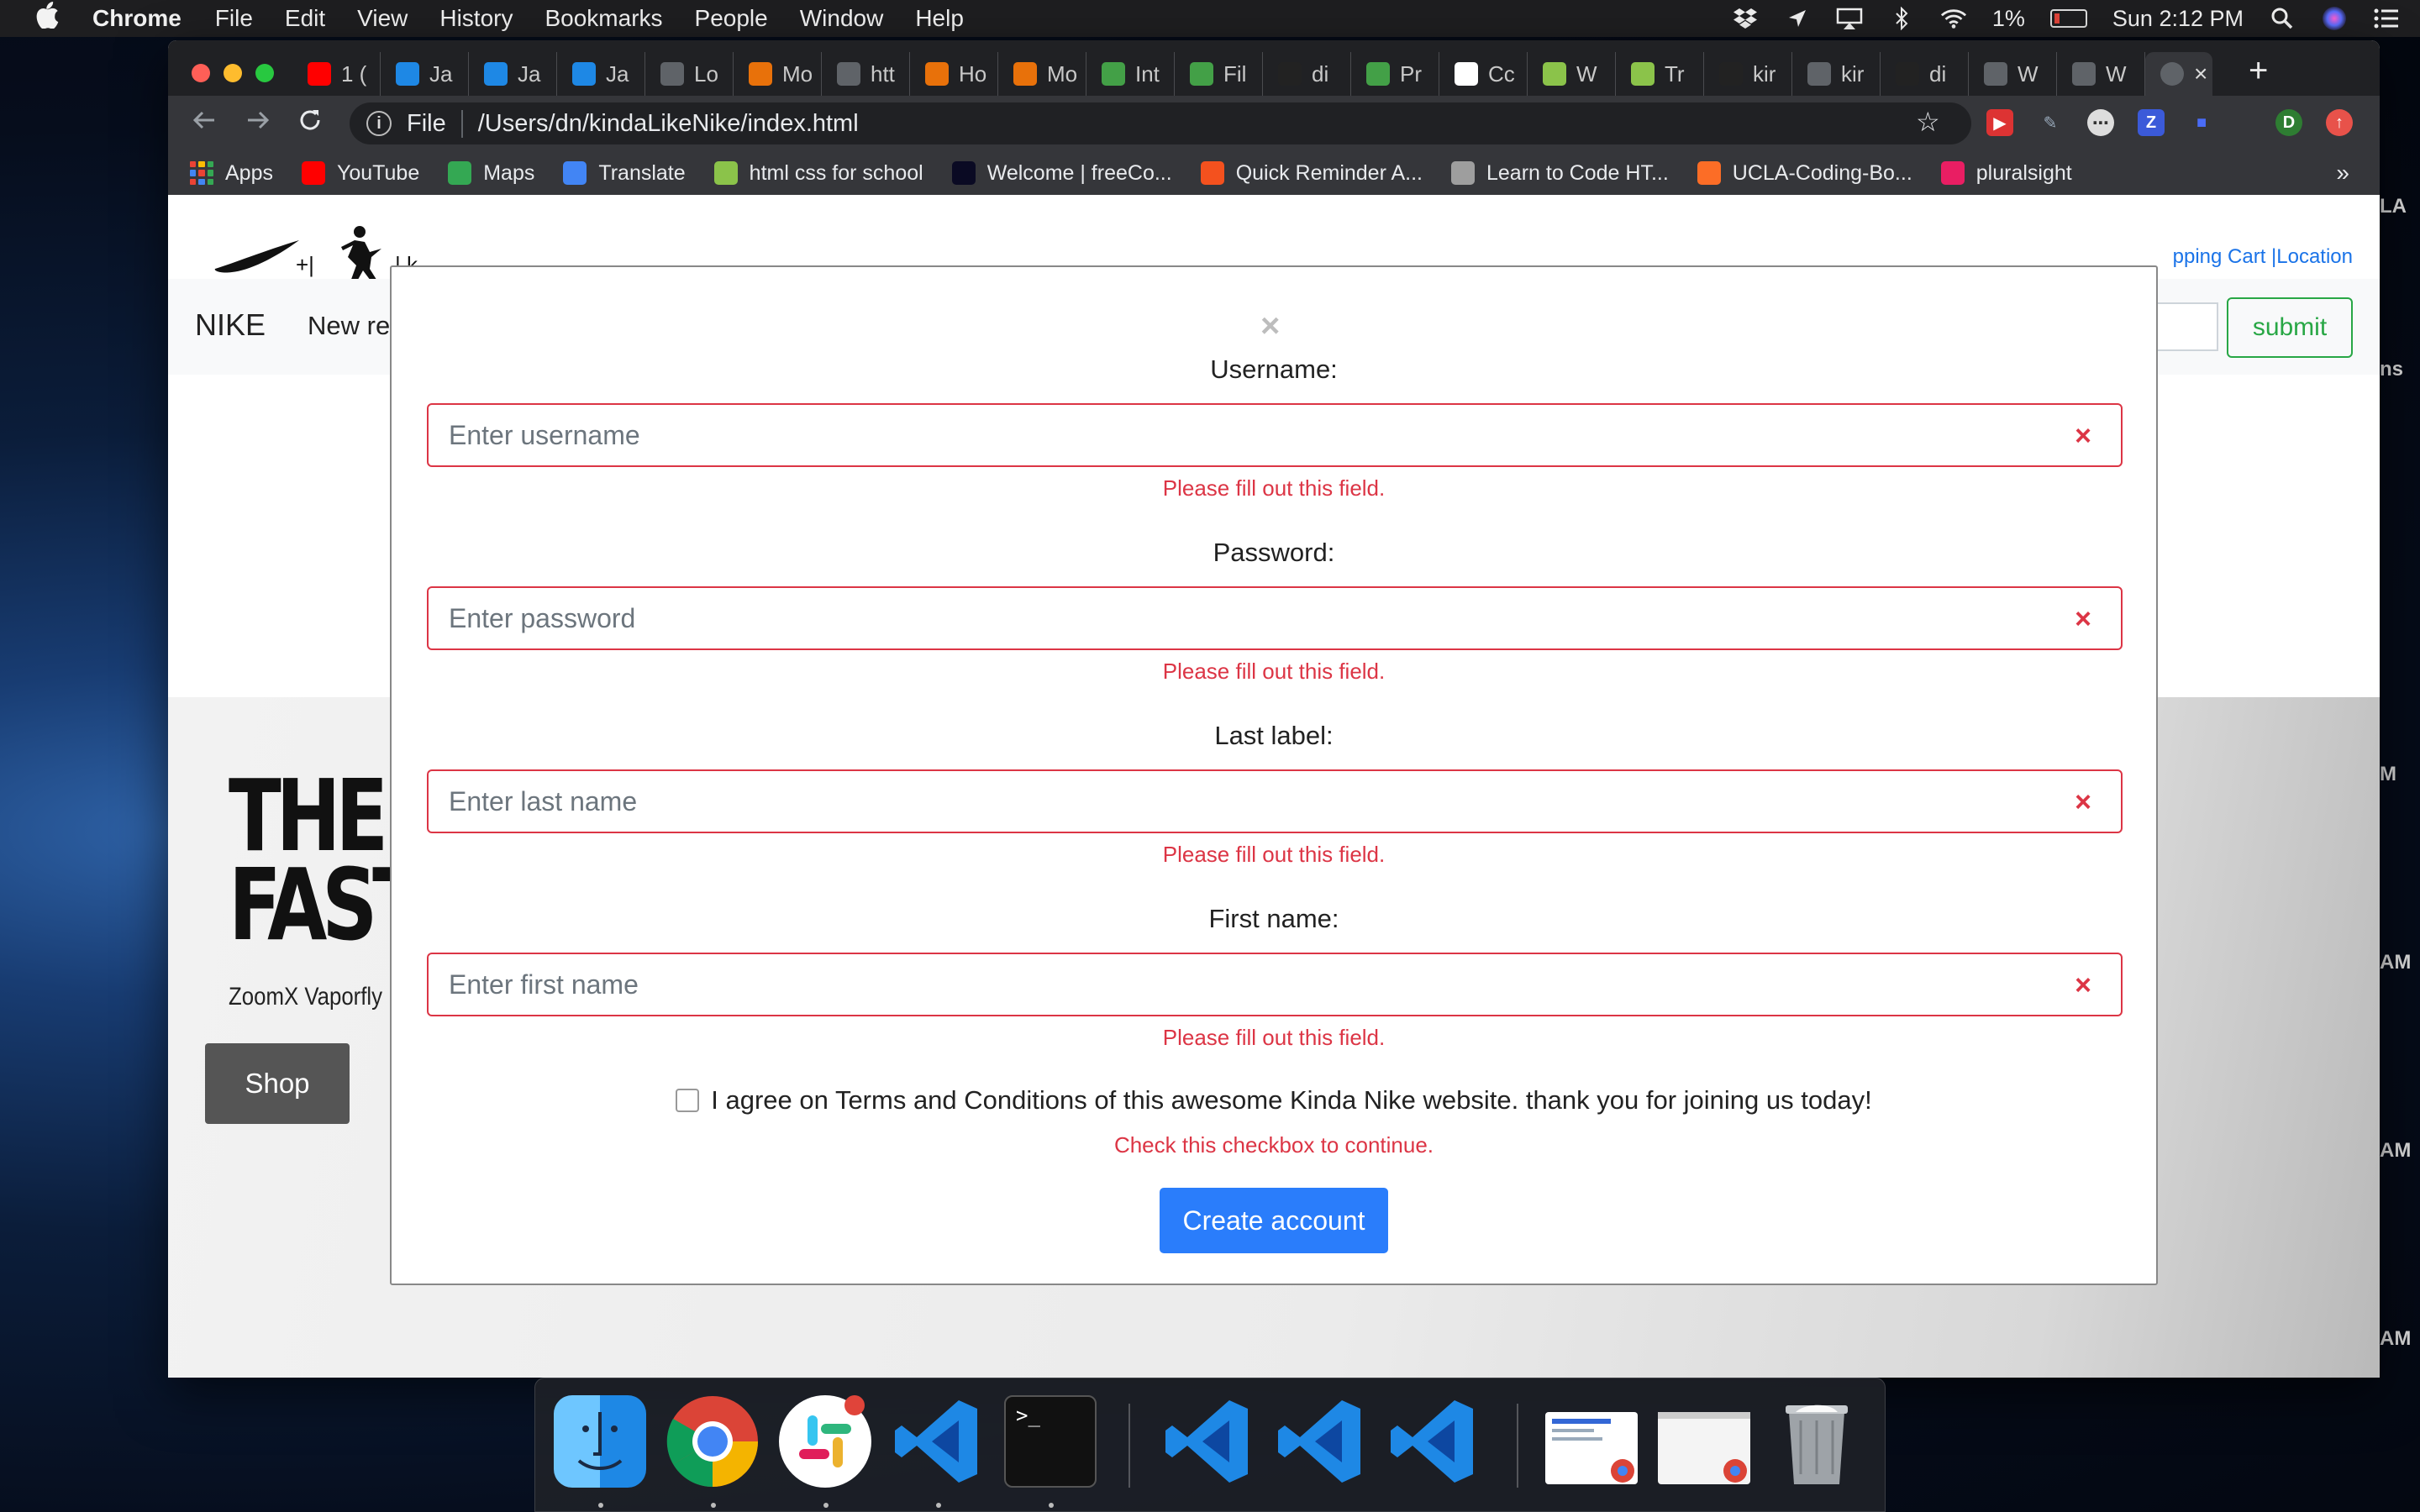  I want to click on airplay-icon, so click(1850, 18).